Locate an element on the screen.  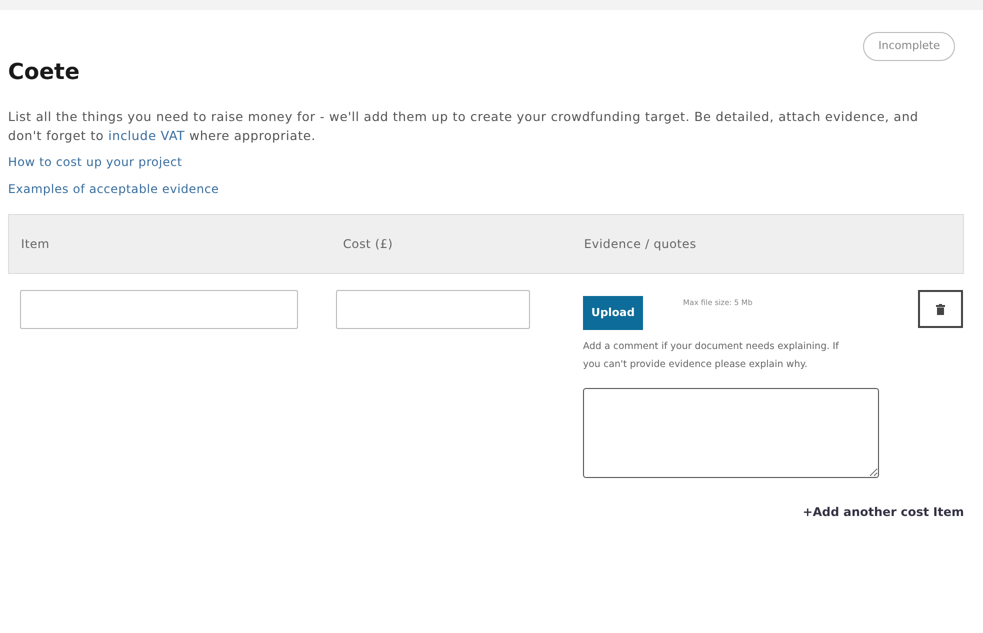
upload-button: Upload is located at coordinates (613, 313).